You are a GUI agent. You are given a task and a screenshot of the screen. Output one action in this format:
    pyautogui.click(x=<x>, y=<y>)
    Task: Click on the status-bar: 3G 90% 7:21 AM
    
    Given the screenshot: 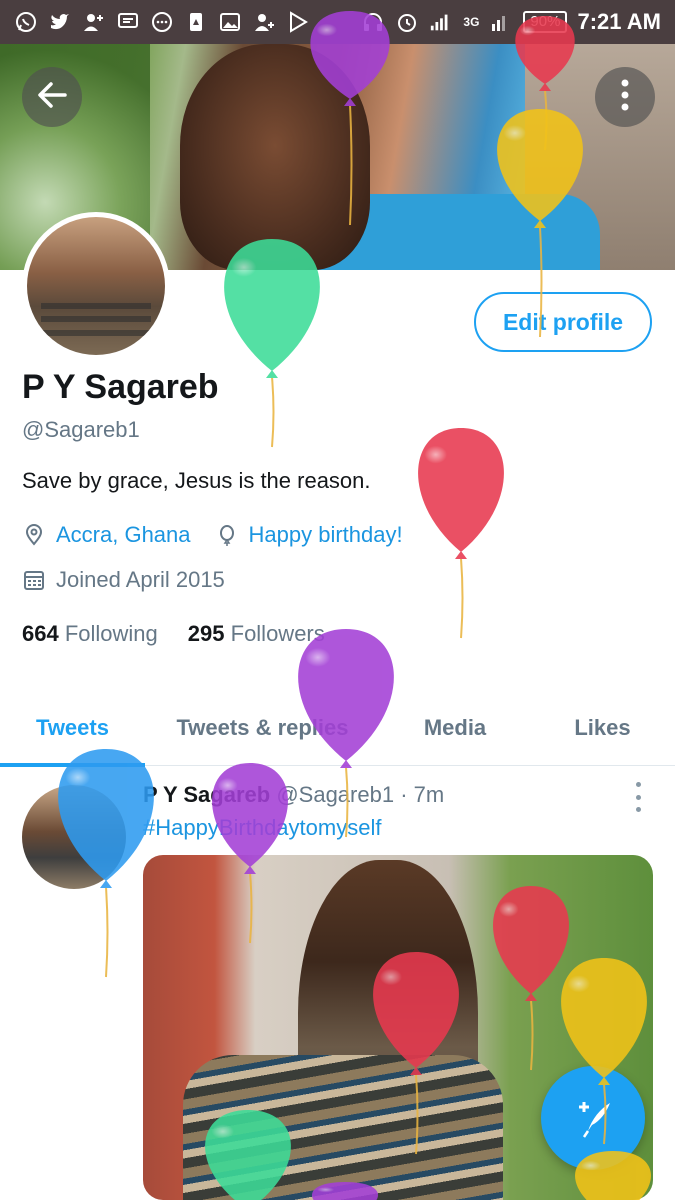 What is the action you would take?
    pyautogui.click(x=337, y=22)
    